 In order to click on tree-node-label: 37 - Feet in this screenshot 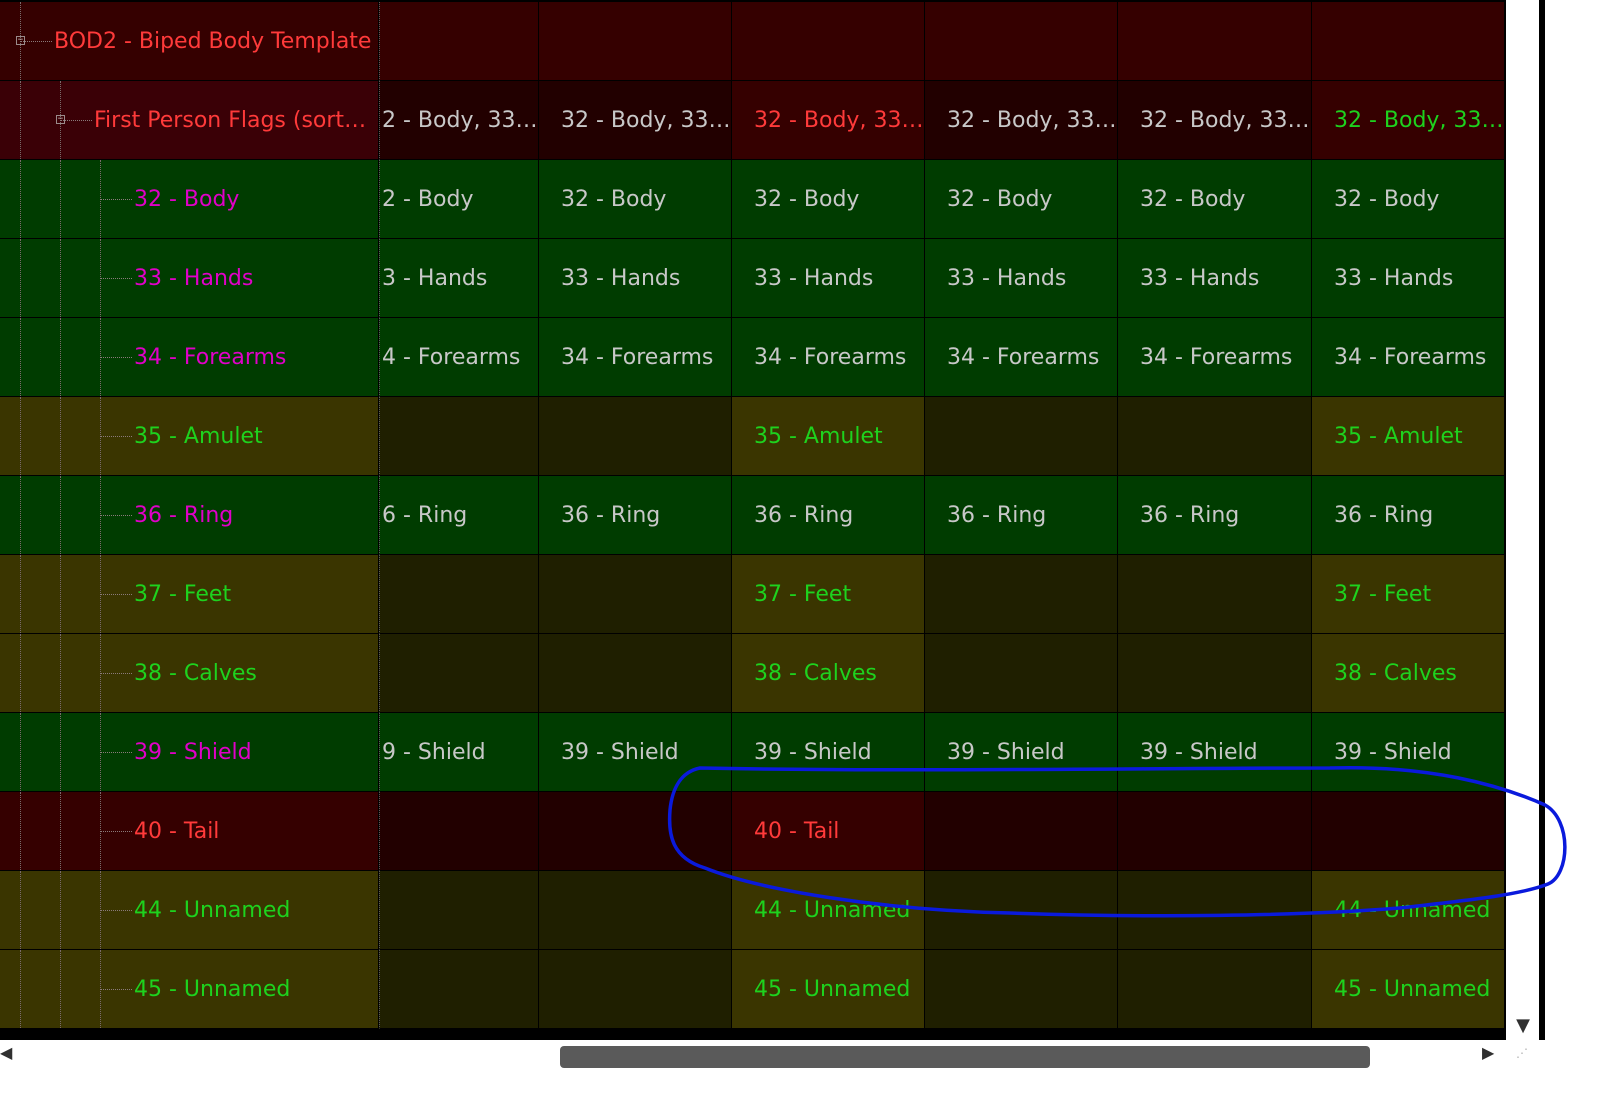, I will do `click(183, 594)`.